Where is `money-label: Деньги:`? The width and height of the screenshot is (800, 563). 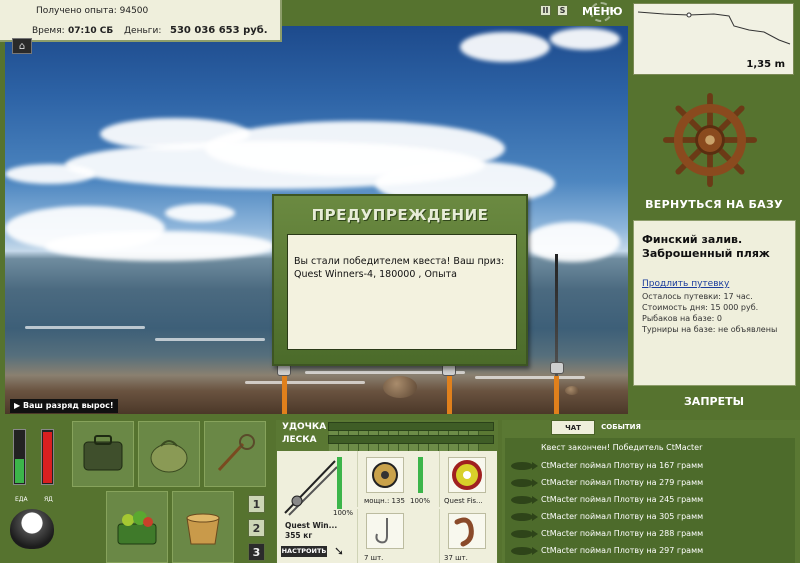 money-label: Деньги: is located at coordinates (143, 31).